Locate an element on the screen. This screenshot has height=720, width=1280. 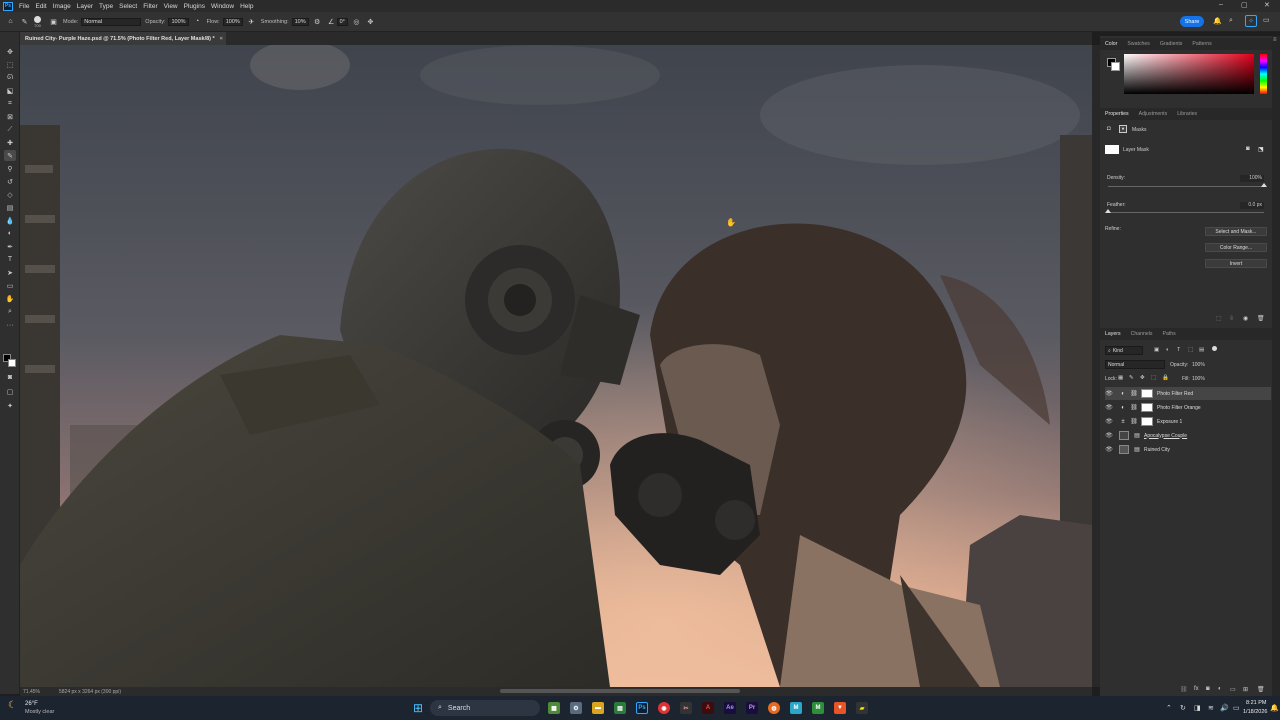
menu-layer: Layer is located at coordinates (85, 6).